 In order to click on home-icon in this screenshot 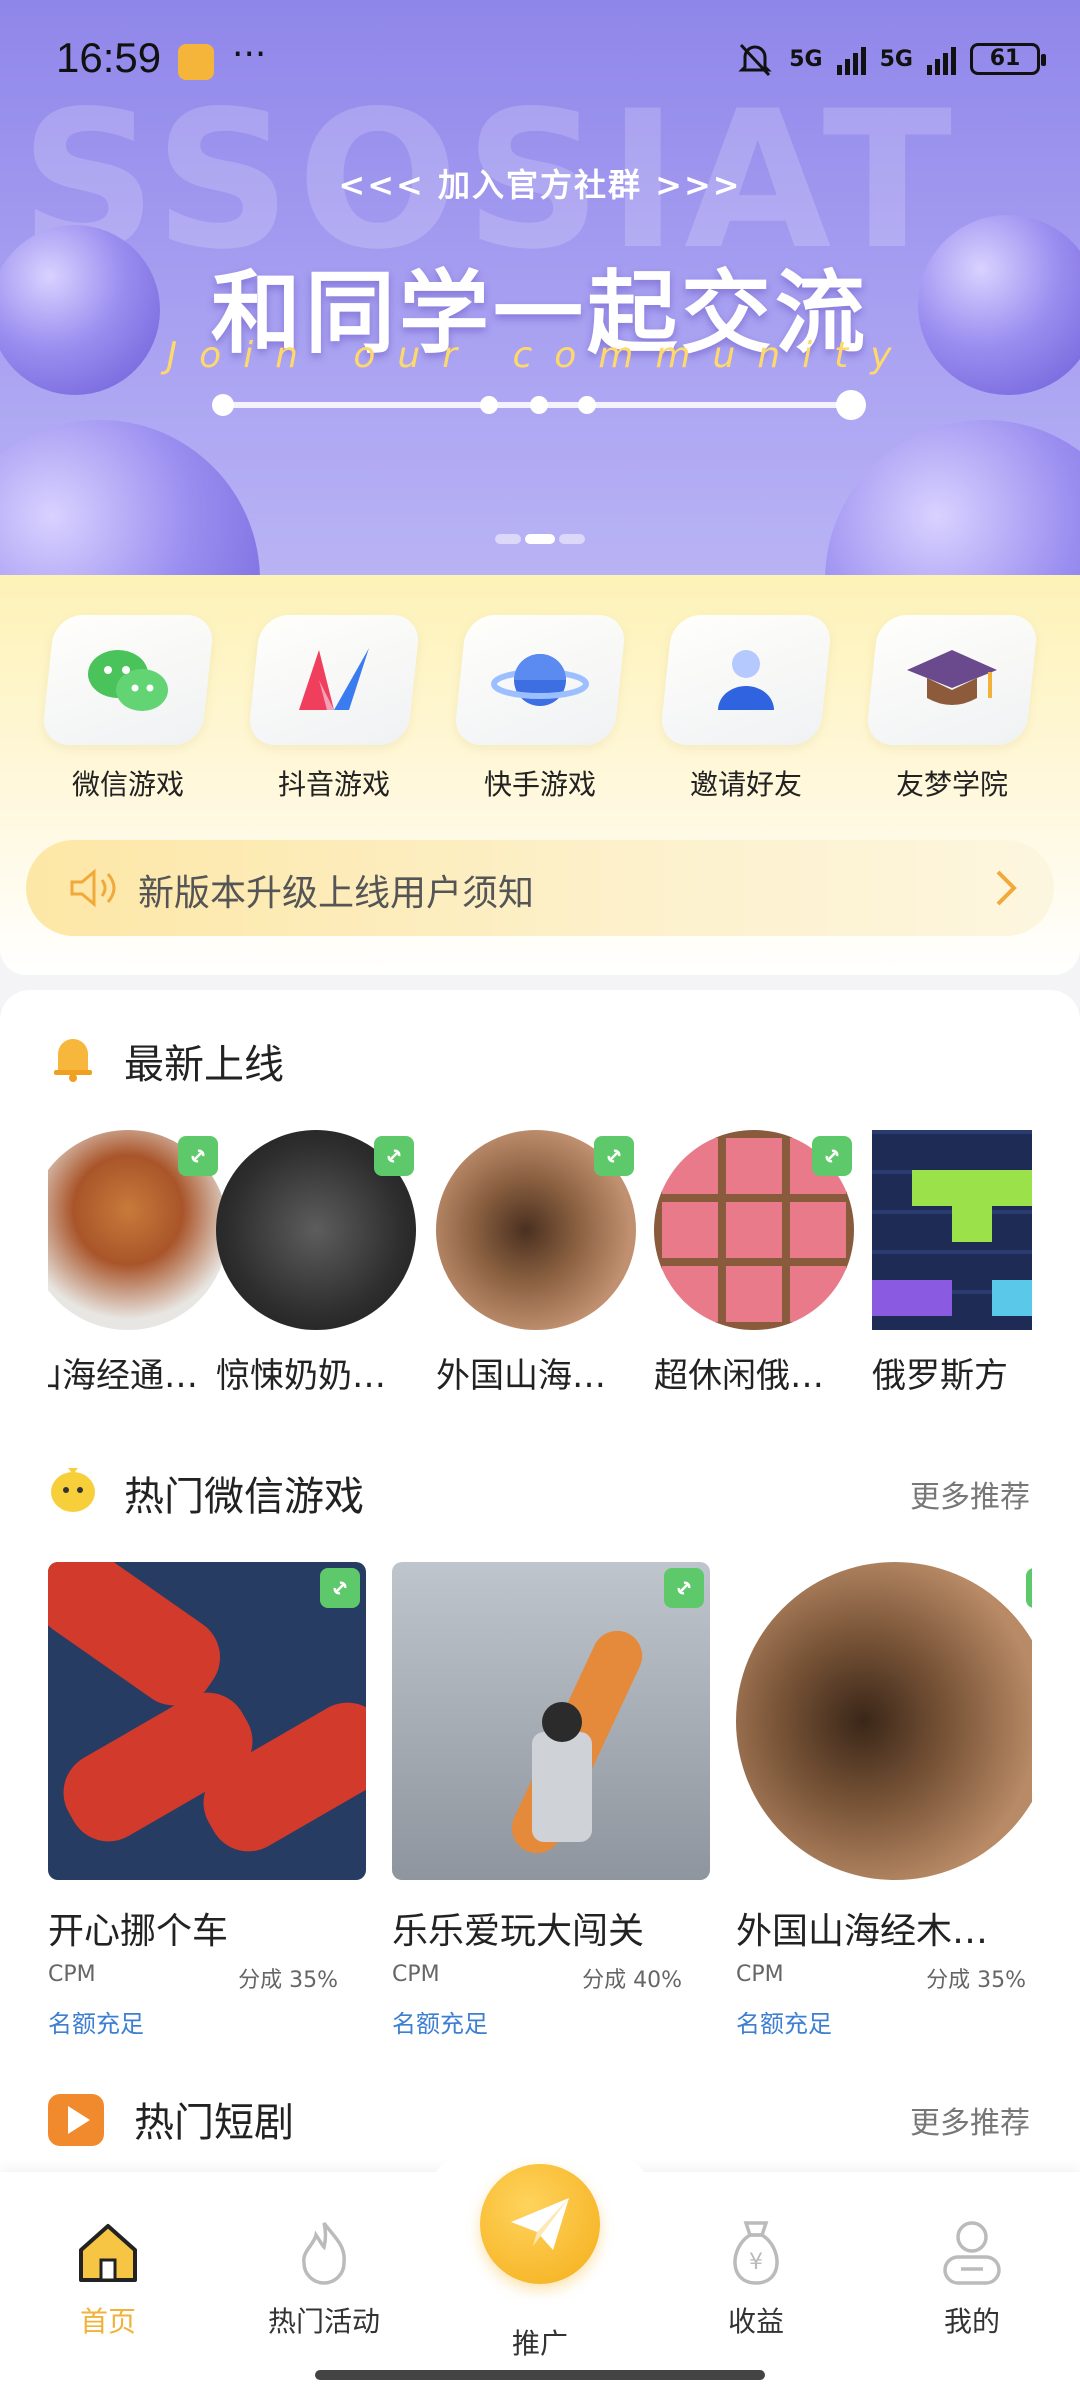, I will do `click(108, 2253)`.